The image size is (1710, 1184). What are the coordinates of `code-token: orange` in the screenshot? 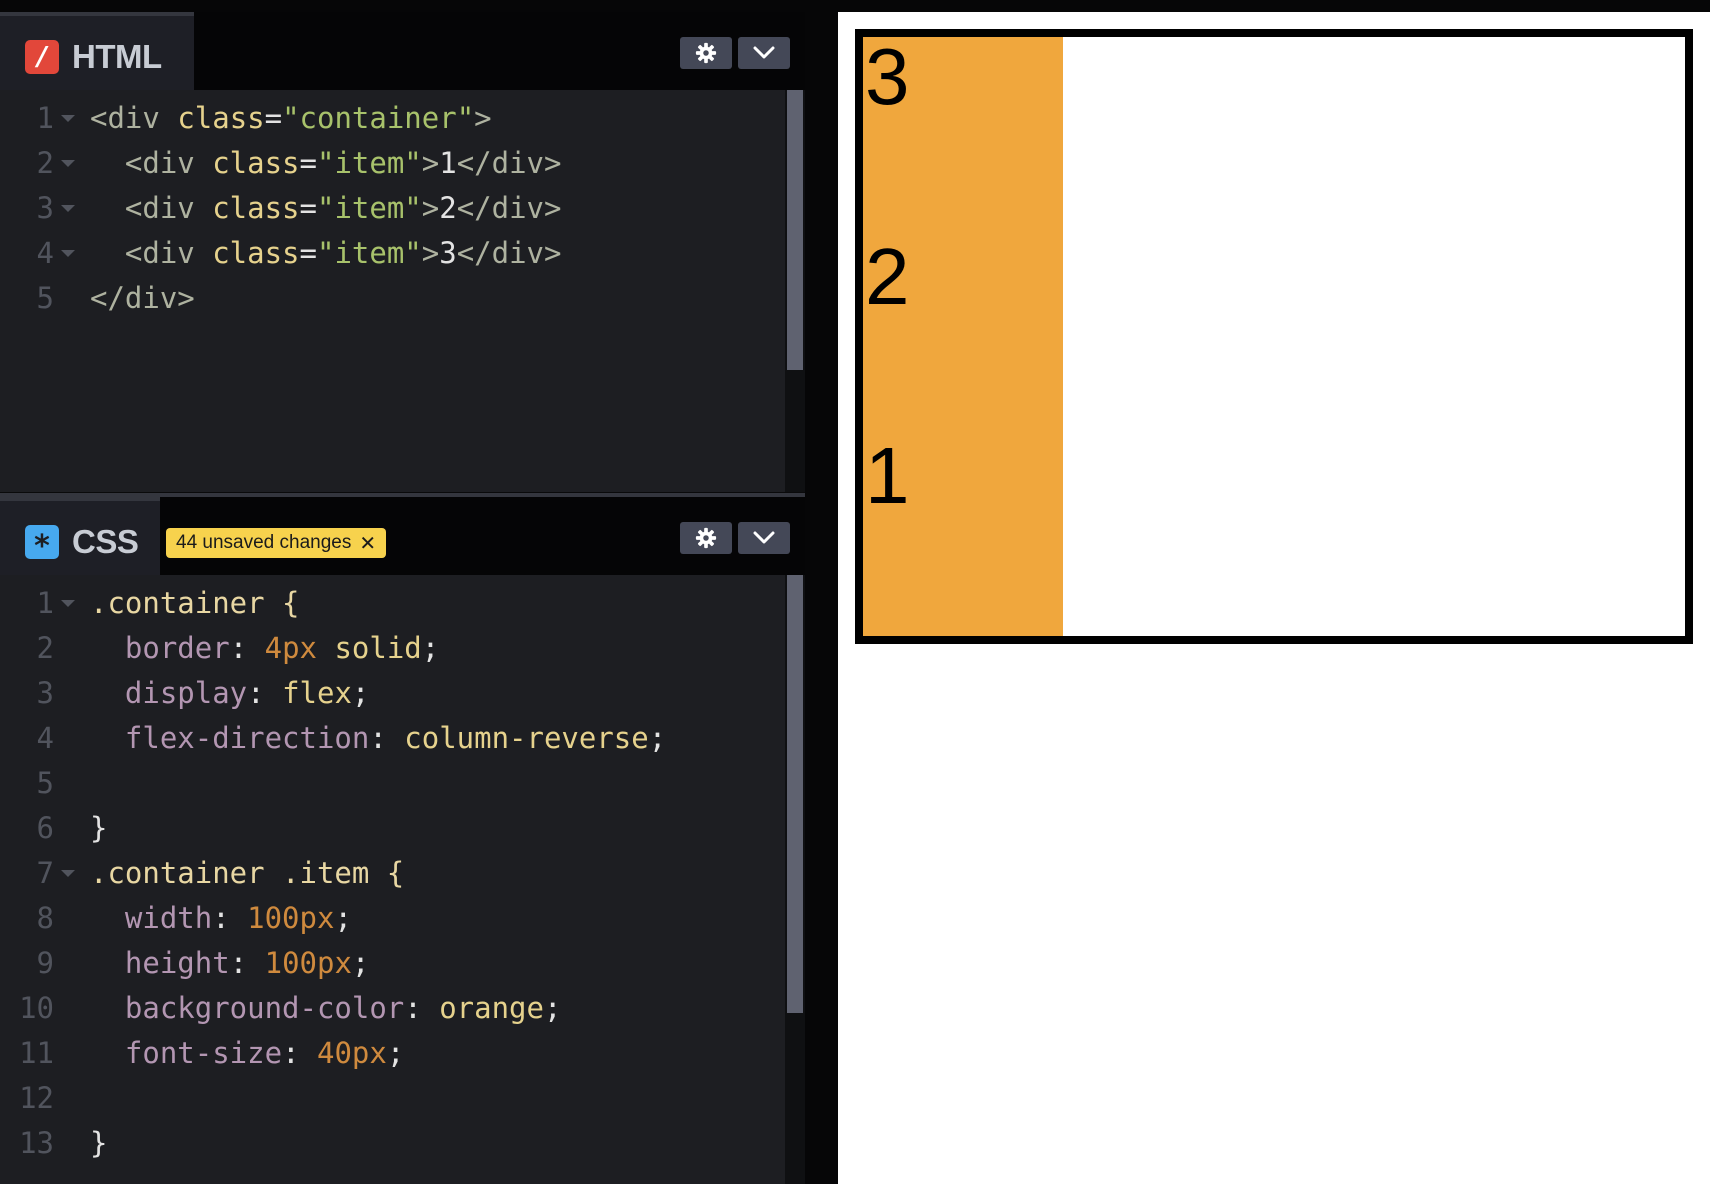 It's located at (491, 1008).